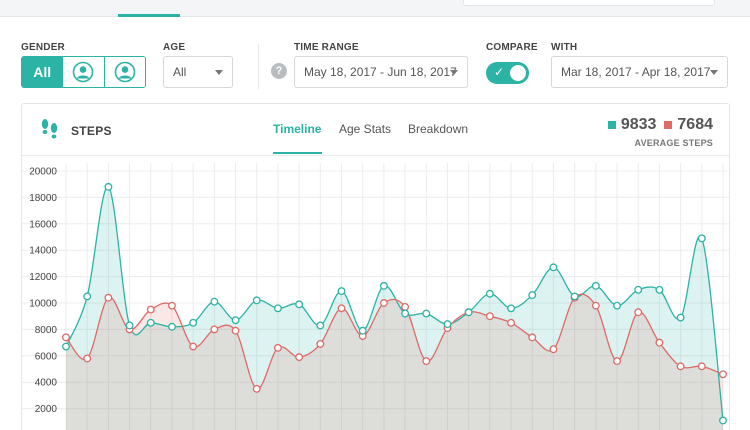 The width and height of the screenshot is (750, 430). What do you see at coordinates (46, 383) in the screenshot?
I see `y-tick-label: 4000` at bounding box center [46, 383].